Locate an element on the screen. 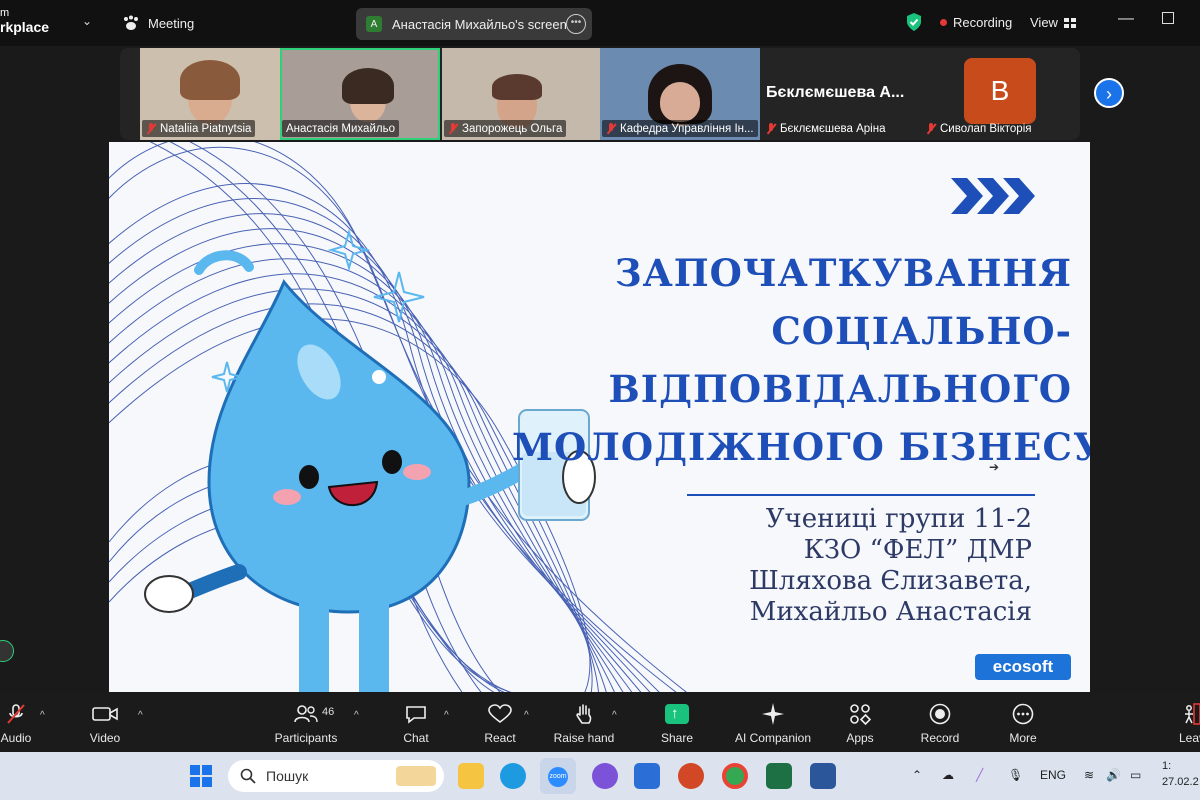  participant-tile-active-speaker: Анастасія Михайльо is located at coordinates (360, 94).